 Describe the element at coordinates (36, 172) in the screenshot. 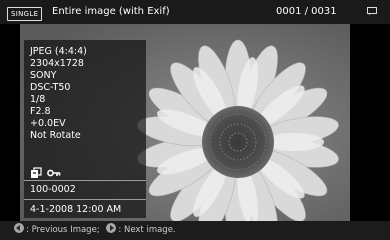

I see `protect-icon` at that location.